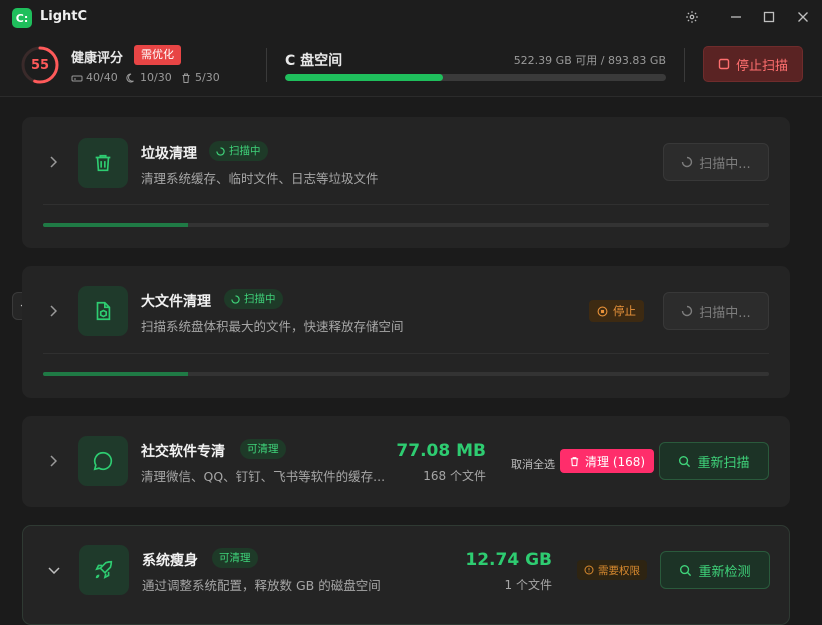 This screenshot has width=822, height=625. I want to click on stop-scan-button: 停止扫描, so click(753, 64).